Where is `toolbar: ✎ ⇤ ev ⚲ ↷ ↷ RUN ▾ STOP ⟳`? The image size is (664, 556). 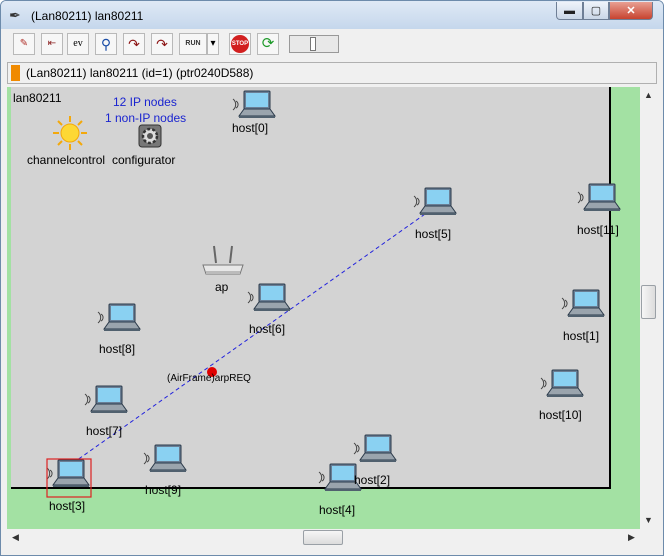
toolbar: ✎ ⇤ ev ⚲ ↷ ↷ RUN ▾ STOP ⟳ is located at coordinates (332, 45).